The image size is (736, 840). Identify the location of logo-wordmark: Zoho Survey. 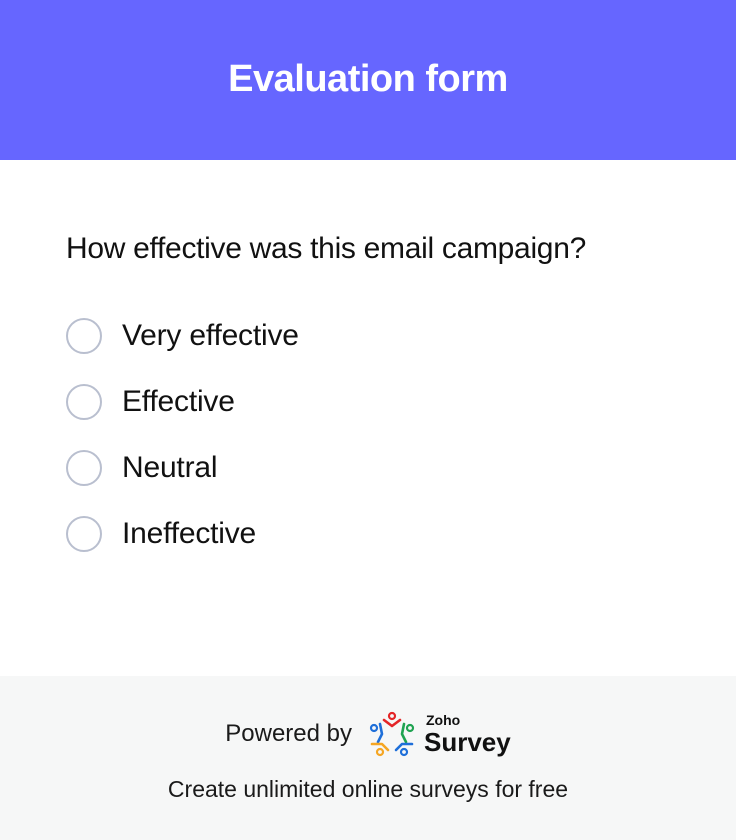
(467, 734).